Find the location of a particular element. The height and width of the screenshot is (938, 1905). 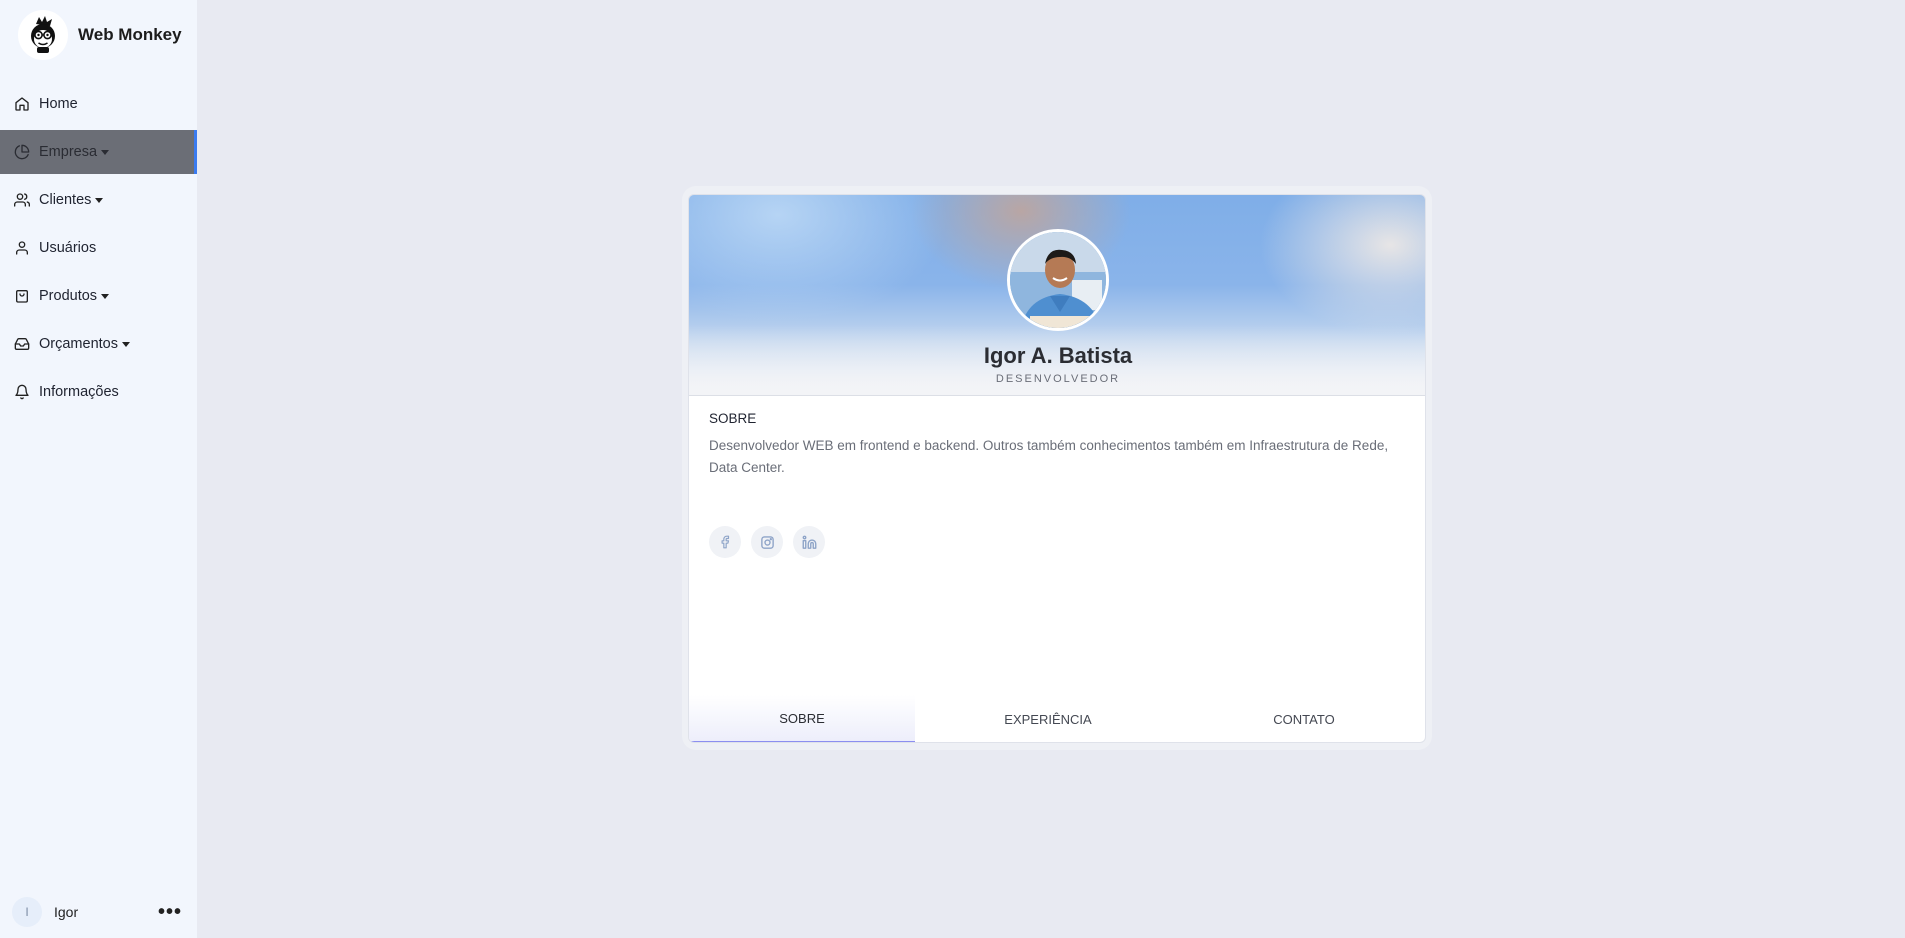

profile-avatar is located at coordinates (1058, 280).